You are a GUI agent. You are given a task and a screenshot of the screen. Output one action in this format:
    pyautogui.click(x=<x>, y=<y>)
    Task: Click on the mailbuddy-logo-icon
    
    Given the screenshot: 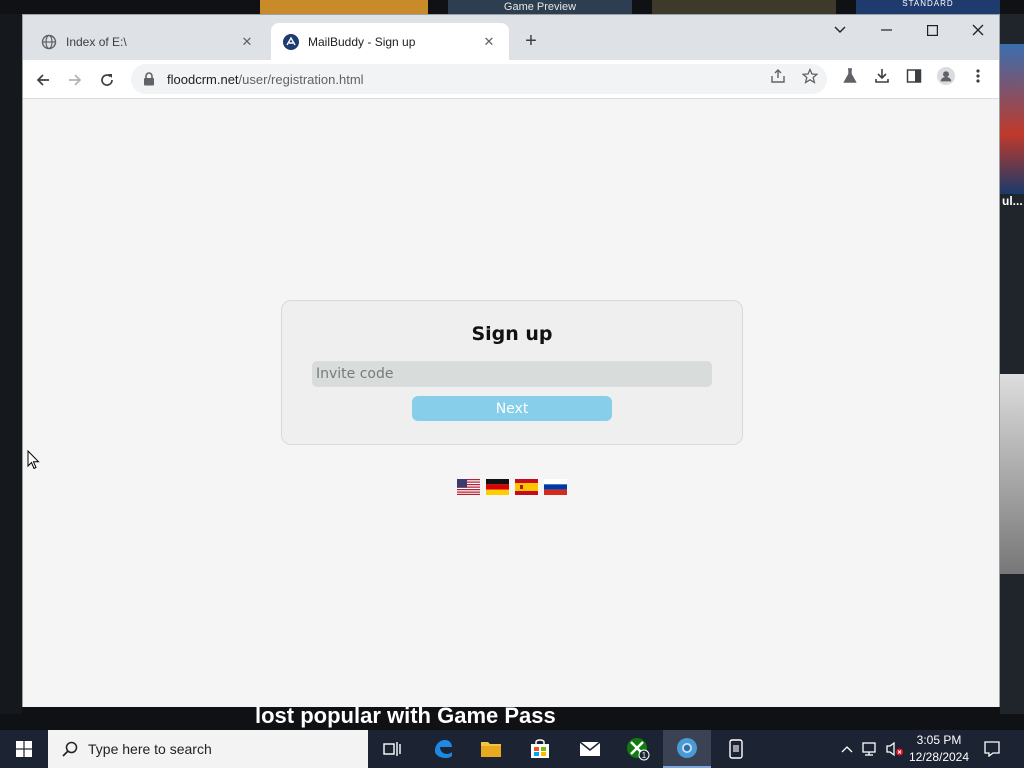 What is the action you would take?
    pyautogui.click(x=291, y=41)
    